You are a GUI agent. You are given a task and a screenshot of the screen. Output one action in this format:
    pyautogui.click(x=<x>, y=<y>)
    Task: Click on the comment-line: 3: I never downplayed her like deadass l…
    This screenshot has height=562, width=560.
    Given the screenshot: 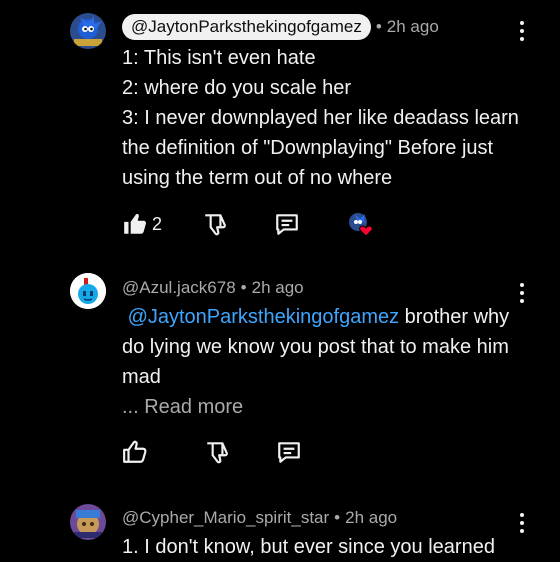 What is the action you would take?
    pyautogui.click(x=320, y=118)
    